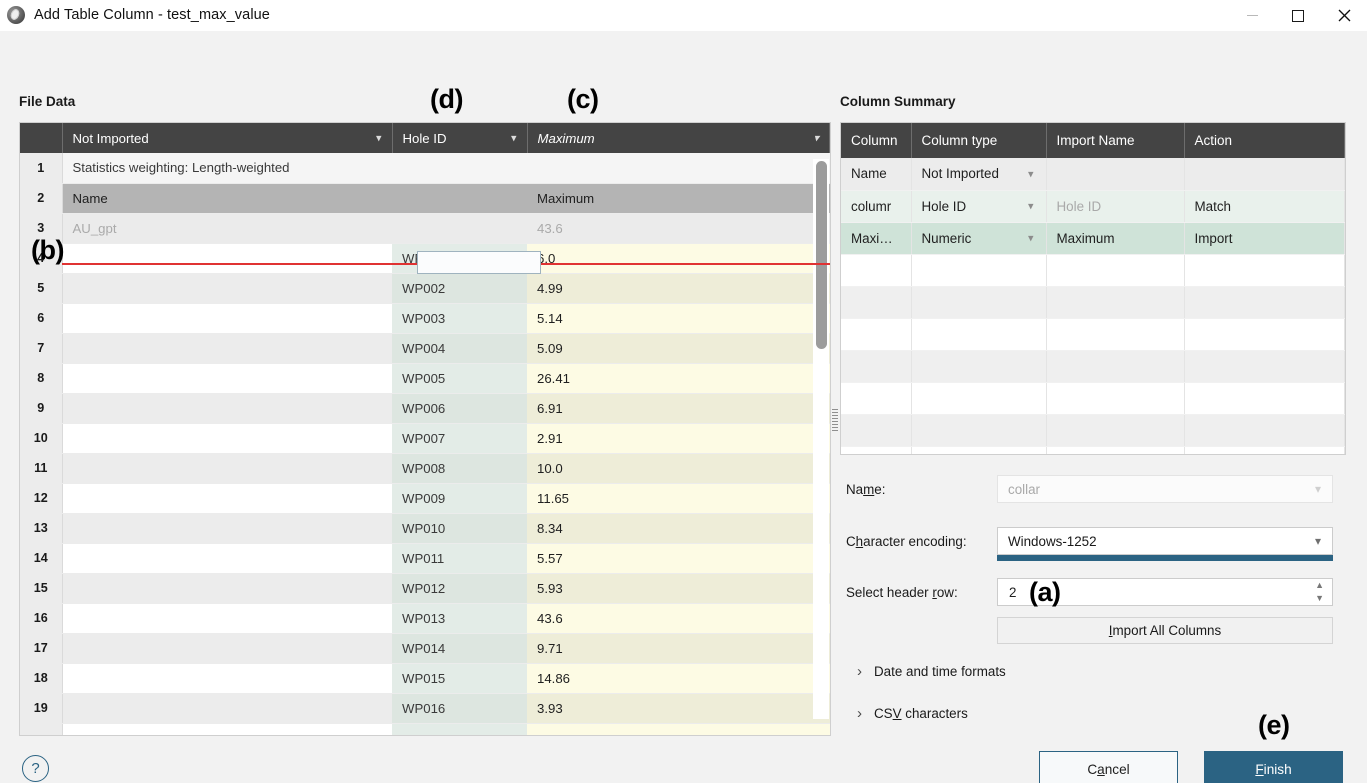 The width and height of the screenshot is (1367, 783). What do you see at coordinates (41, 288) in the screenshot?
I see `row-number-cell: 5` at bounding box center [41, 288].